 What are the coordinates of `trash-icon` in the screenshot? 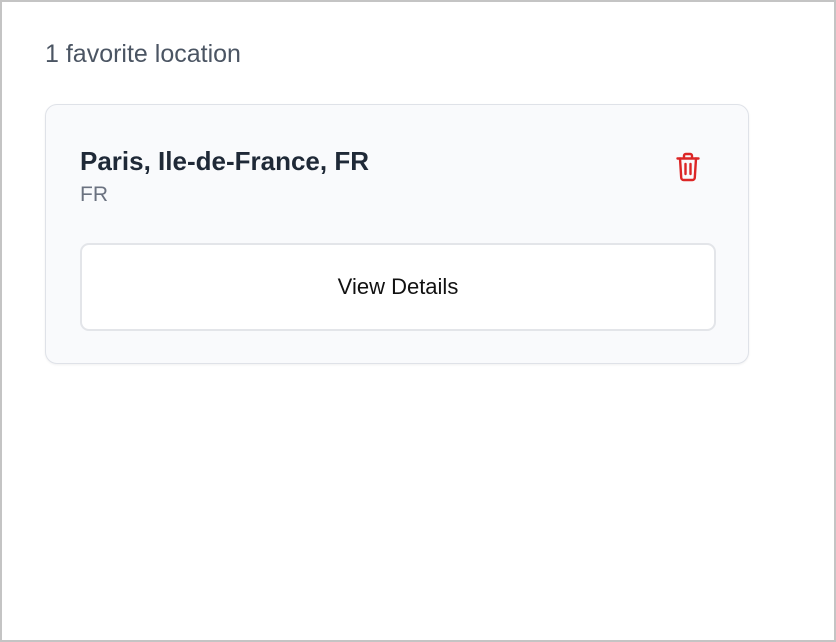 It's located at (688, 167).